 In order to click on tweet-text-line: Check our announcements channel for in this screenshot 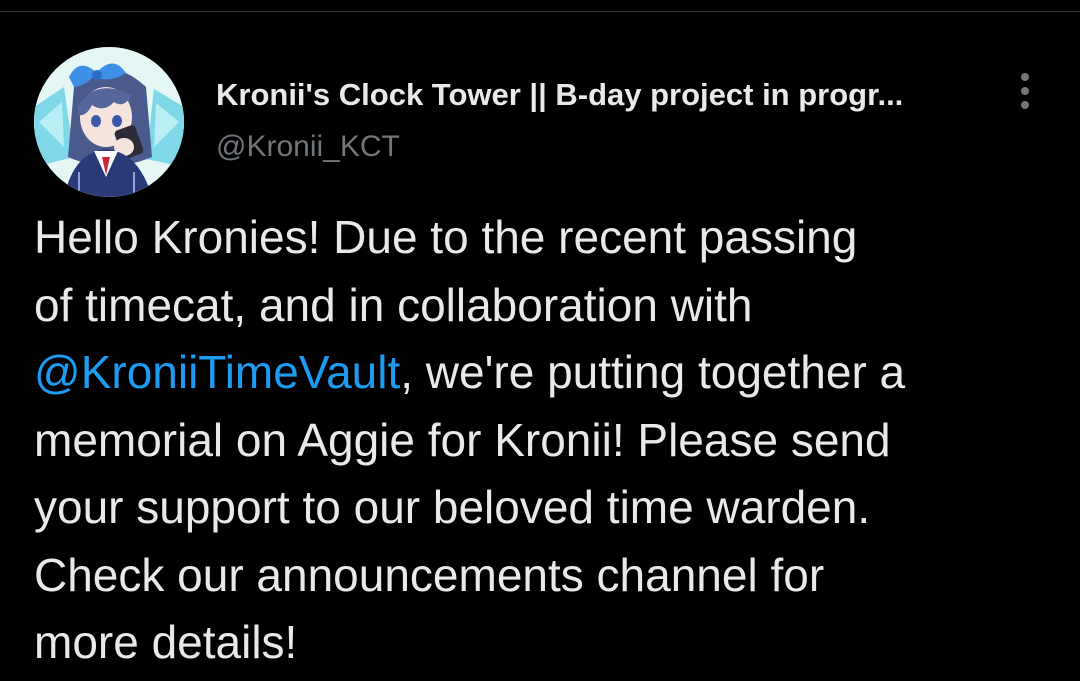, I will do `click(429, 574)`.